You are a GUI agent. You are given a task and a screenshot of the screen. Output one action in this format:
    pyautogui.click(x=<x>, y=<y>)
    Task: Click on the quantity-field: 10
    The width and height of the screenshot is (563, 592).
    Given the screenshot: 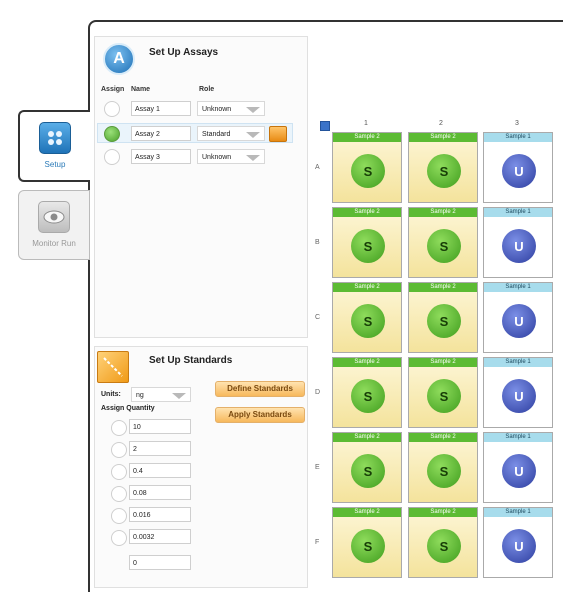 What is the action you would take?
    pyautogui.click(x=160, y=426)
    